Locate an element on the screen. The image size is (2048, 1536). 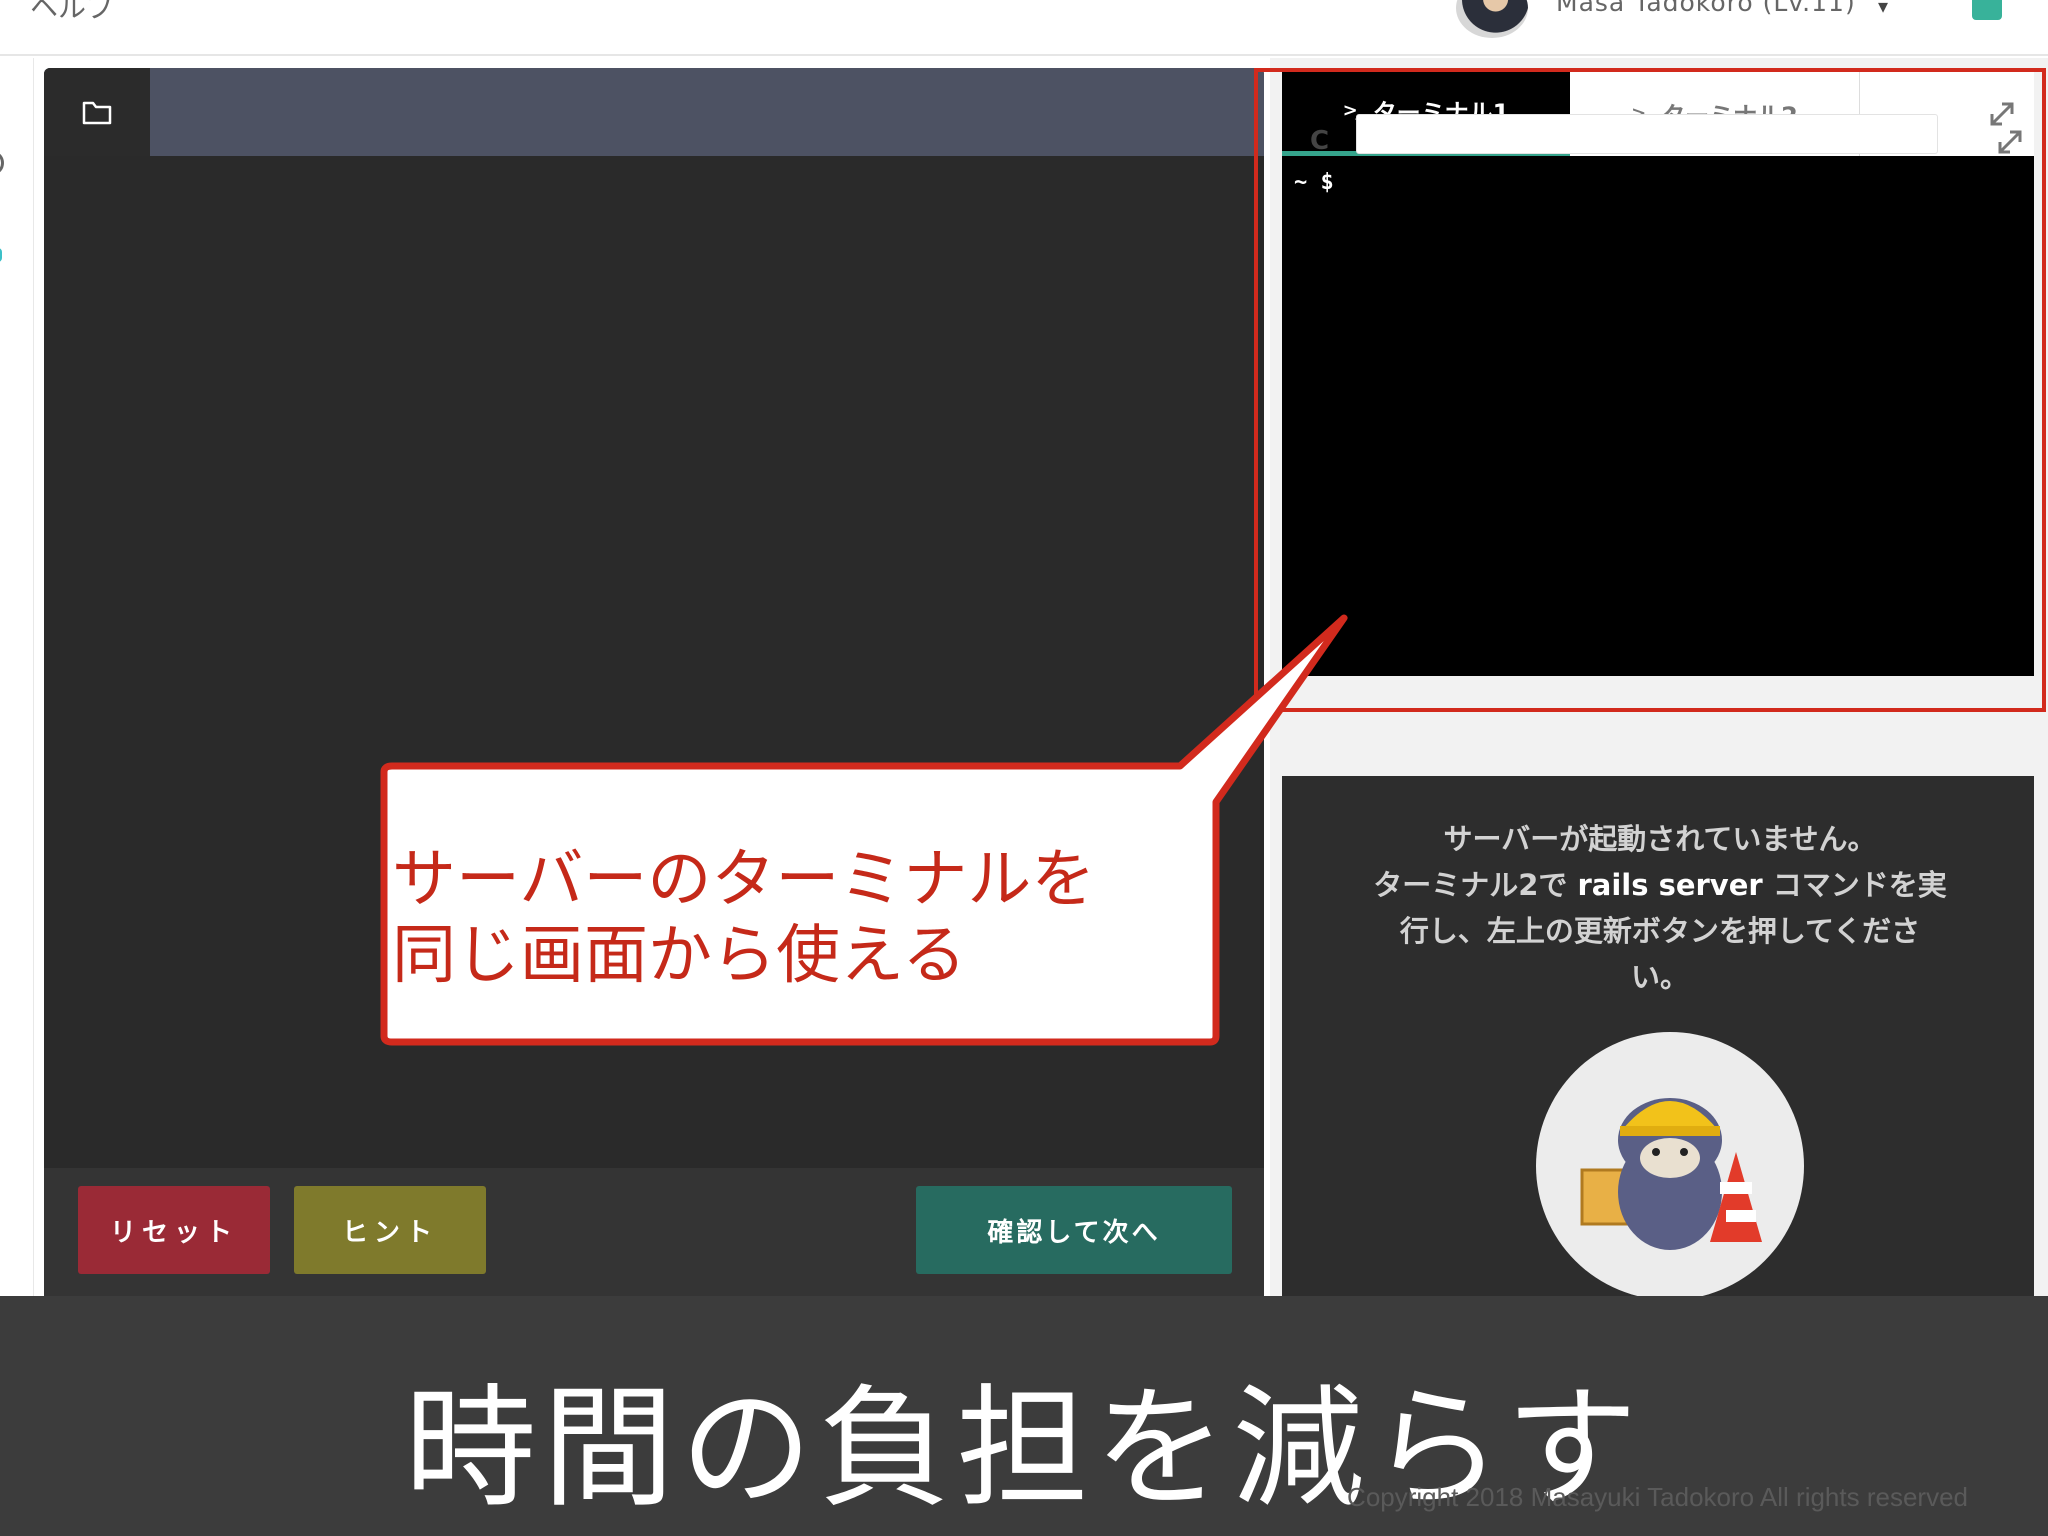
editor-tab-bar is located at coordinates (654, 112).